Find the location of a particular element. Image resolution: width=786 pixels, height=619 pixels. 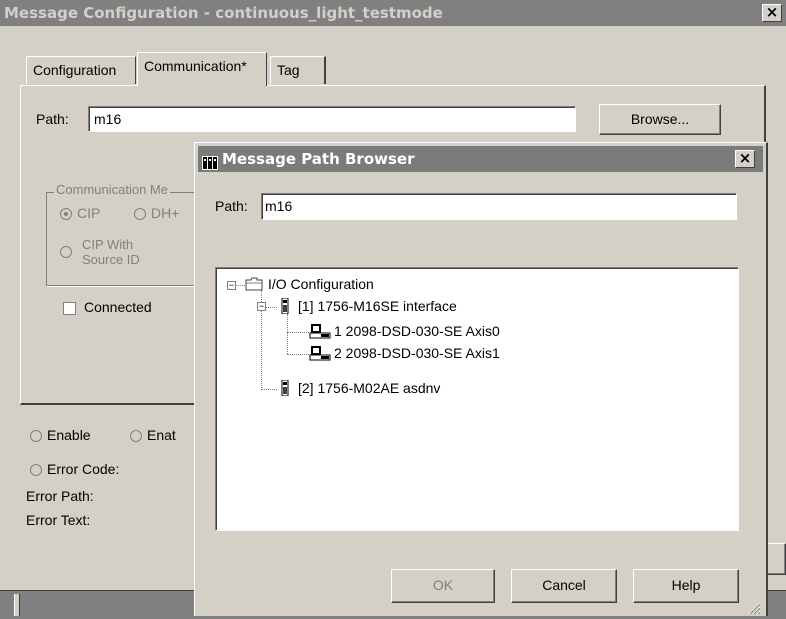

connected-label: Connected is located at coordinates (118, 307).